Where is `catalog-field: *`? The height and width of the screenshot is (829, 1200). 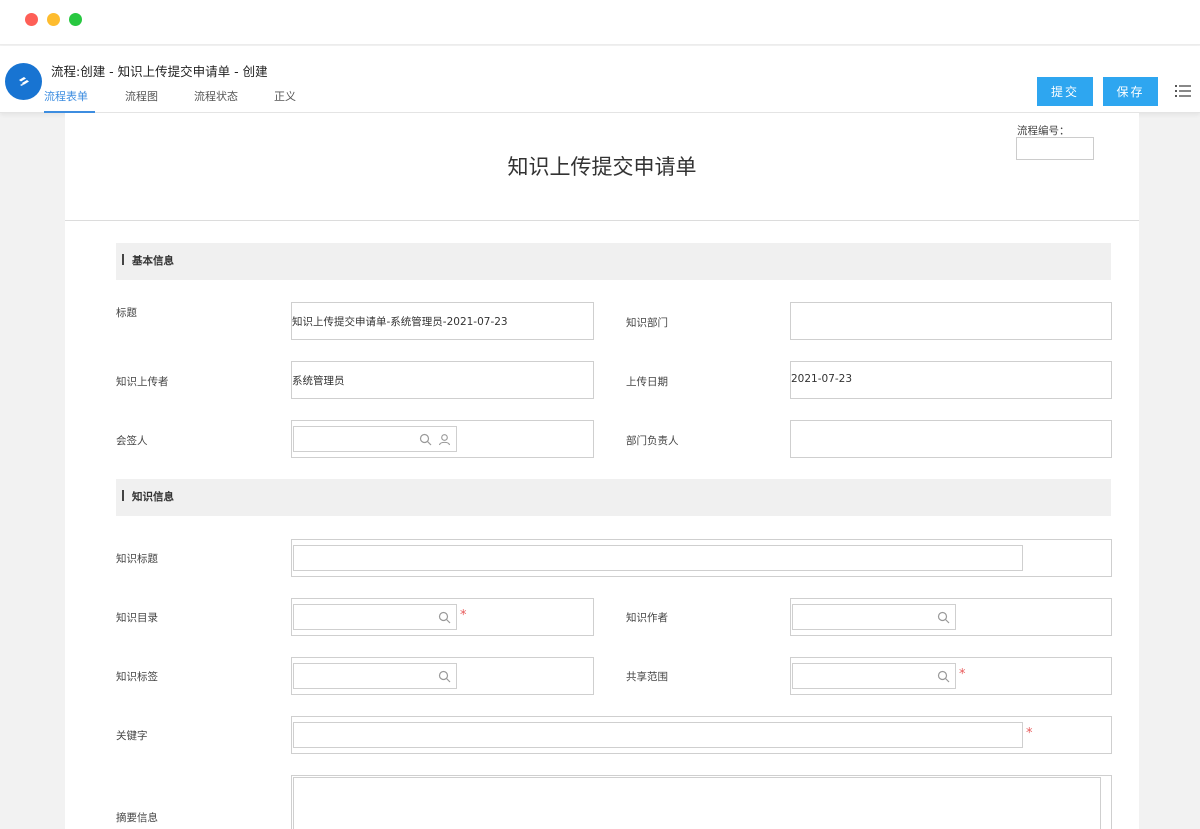 catalog-field: * is located at coordinates (442, 617).